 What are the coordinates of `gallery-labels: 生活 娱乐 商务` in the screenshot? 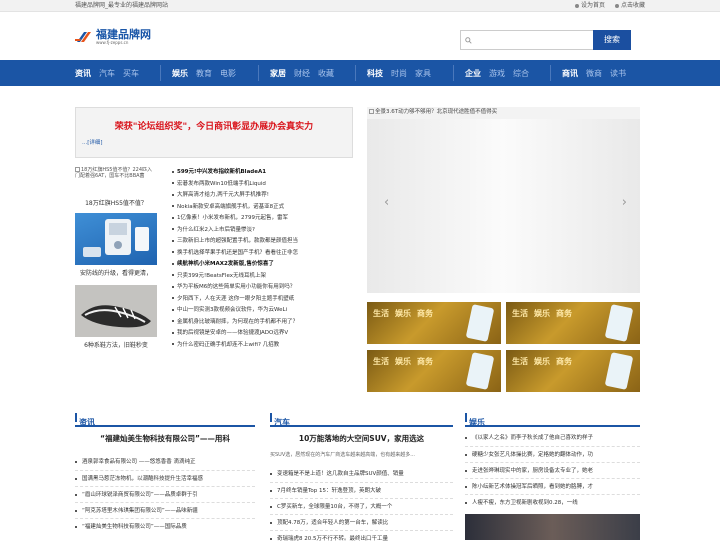 It's located at (403, 313).